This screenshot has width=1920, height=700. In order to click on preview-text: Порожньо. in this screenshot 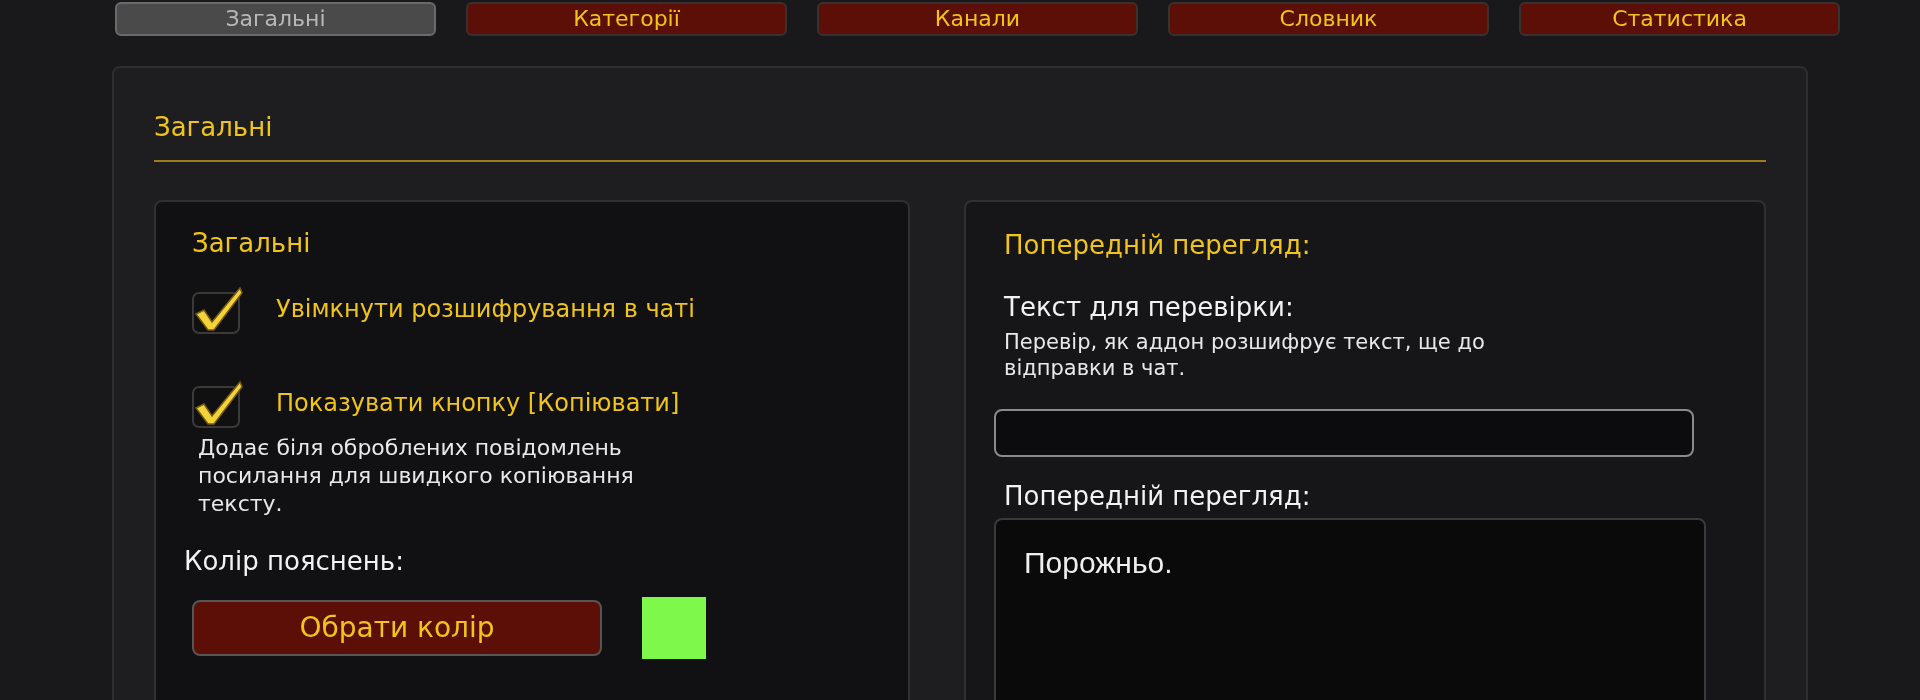, I will do `click(1098, 562)`.